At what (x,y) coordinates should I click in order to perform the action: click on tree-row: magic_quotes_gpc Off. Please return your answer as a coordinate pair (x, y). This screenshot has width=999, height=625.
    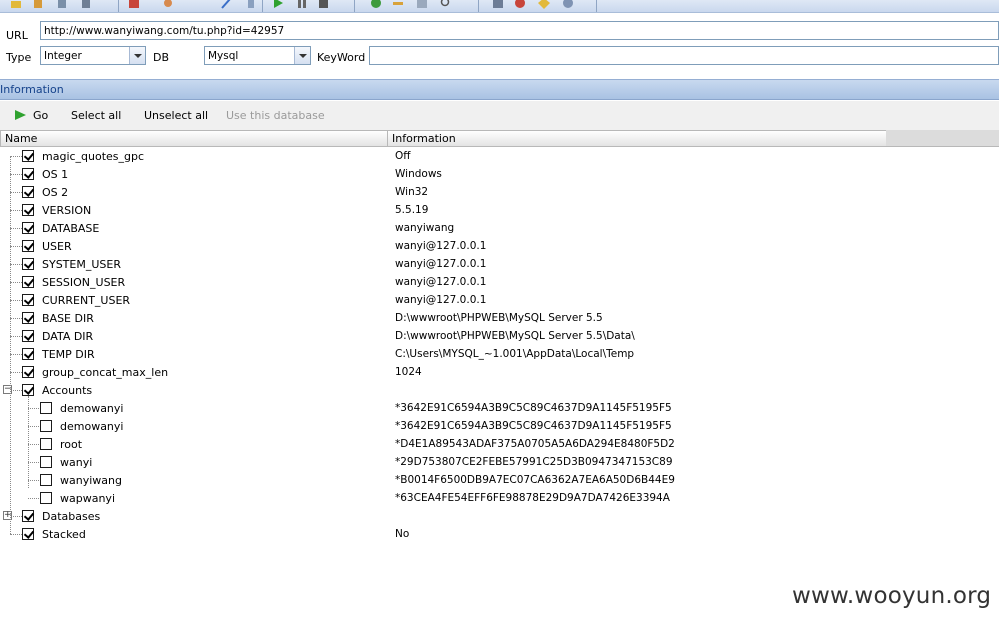
    Looking at the image, I should click on (499, 157).